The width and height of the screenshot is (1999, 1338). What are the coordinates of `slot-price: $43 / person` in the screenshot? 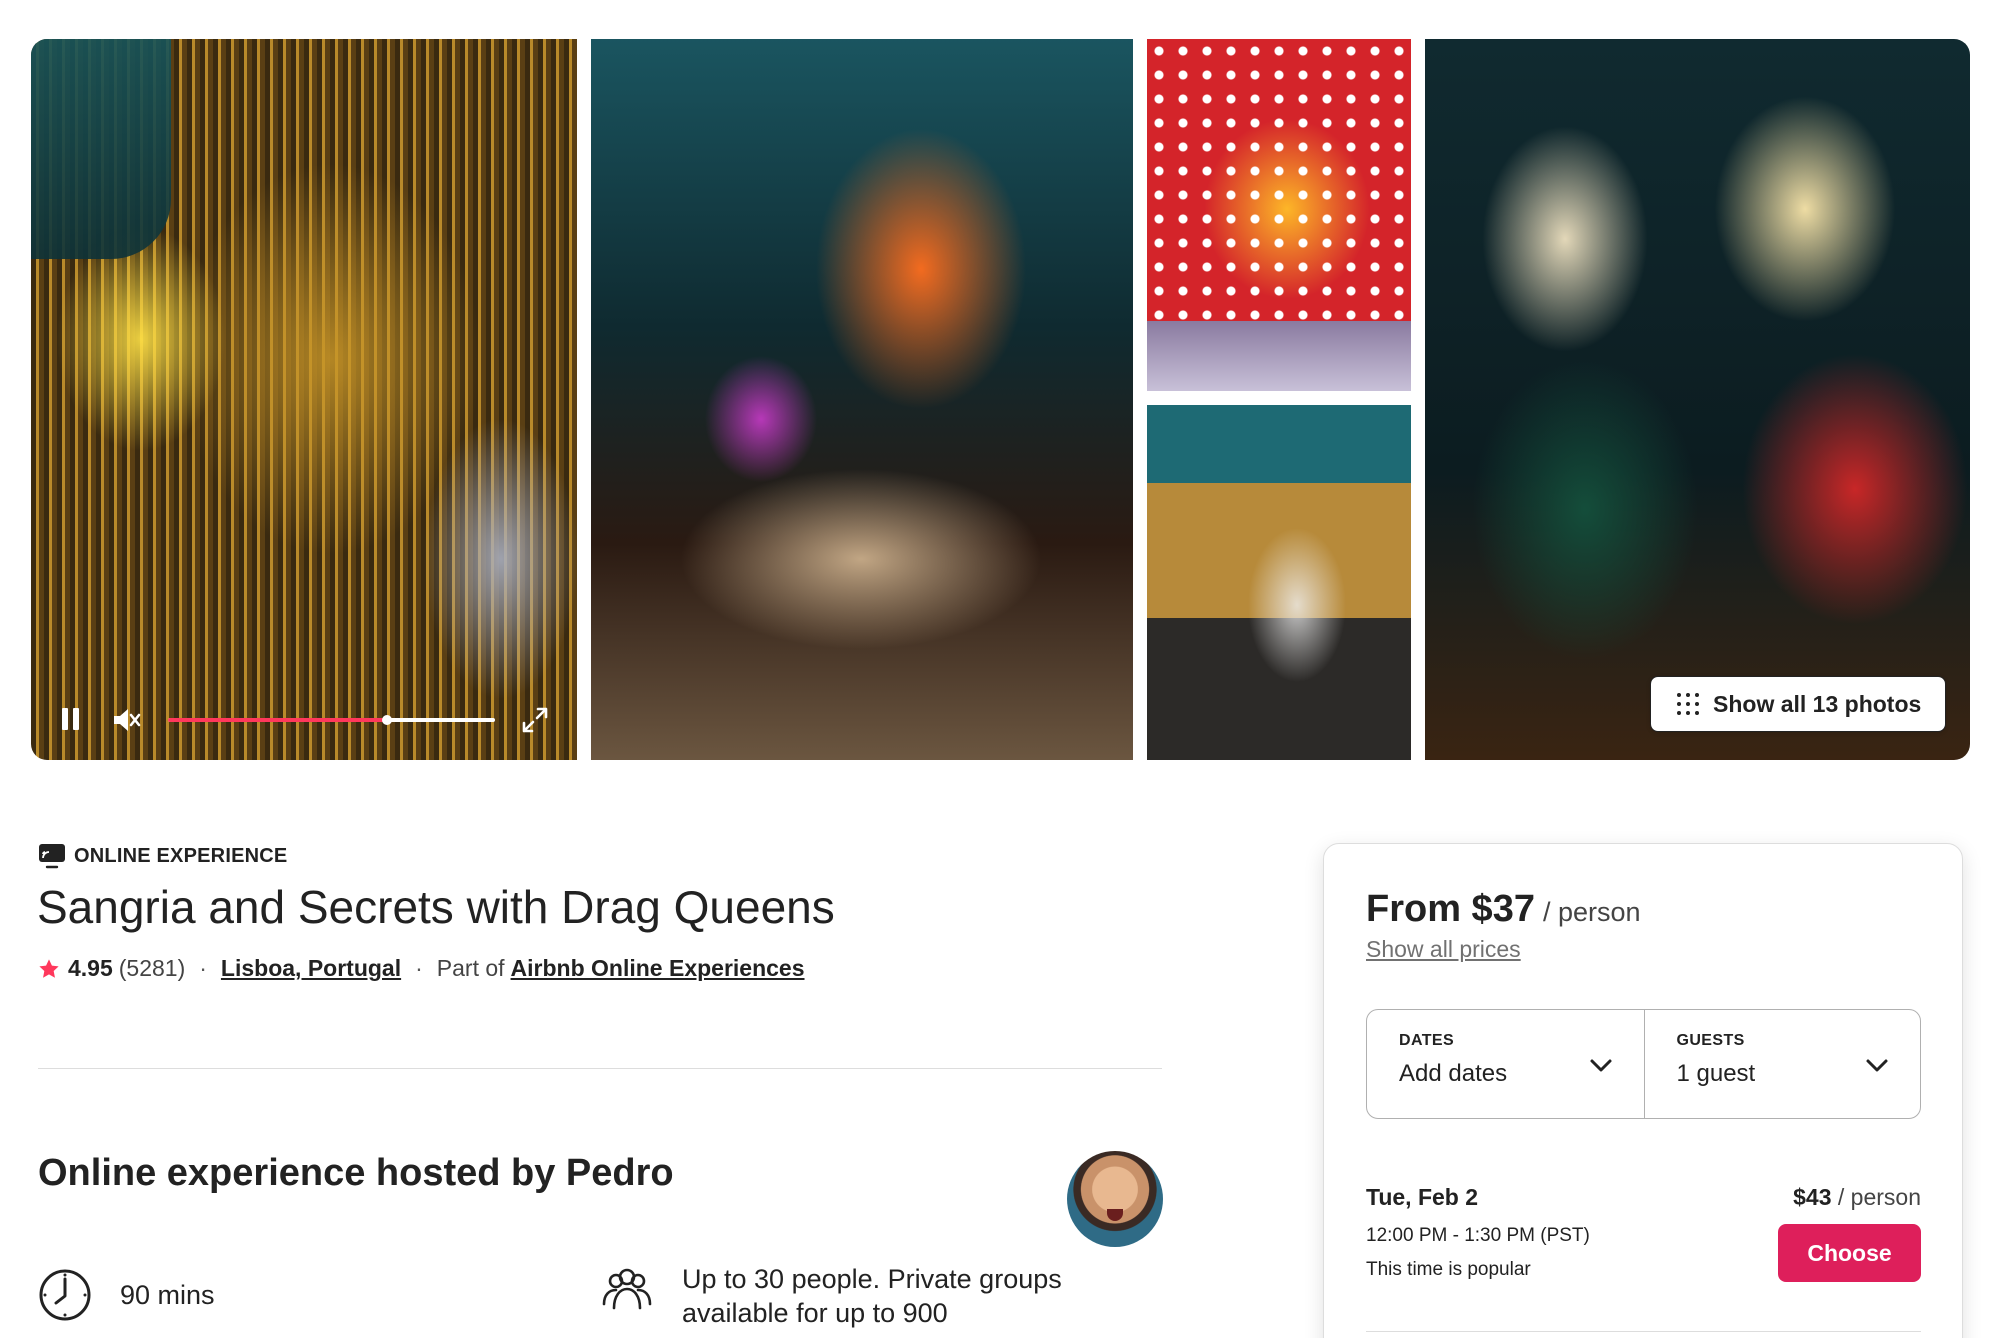 It's located at (1857, 1197).